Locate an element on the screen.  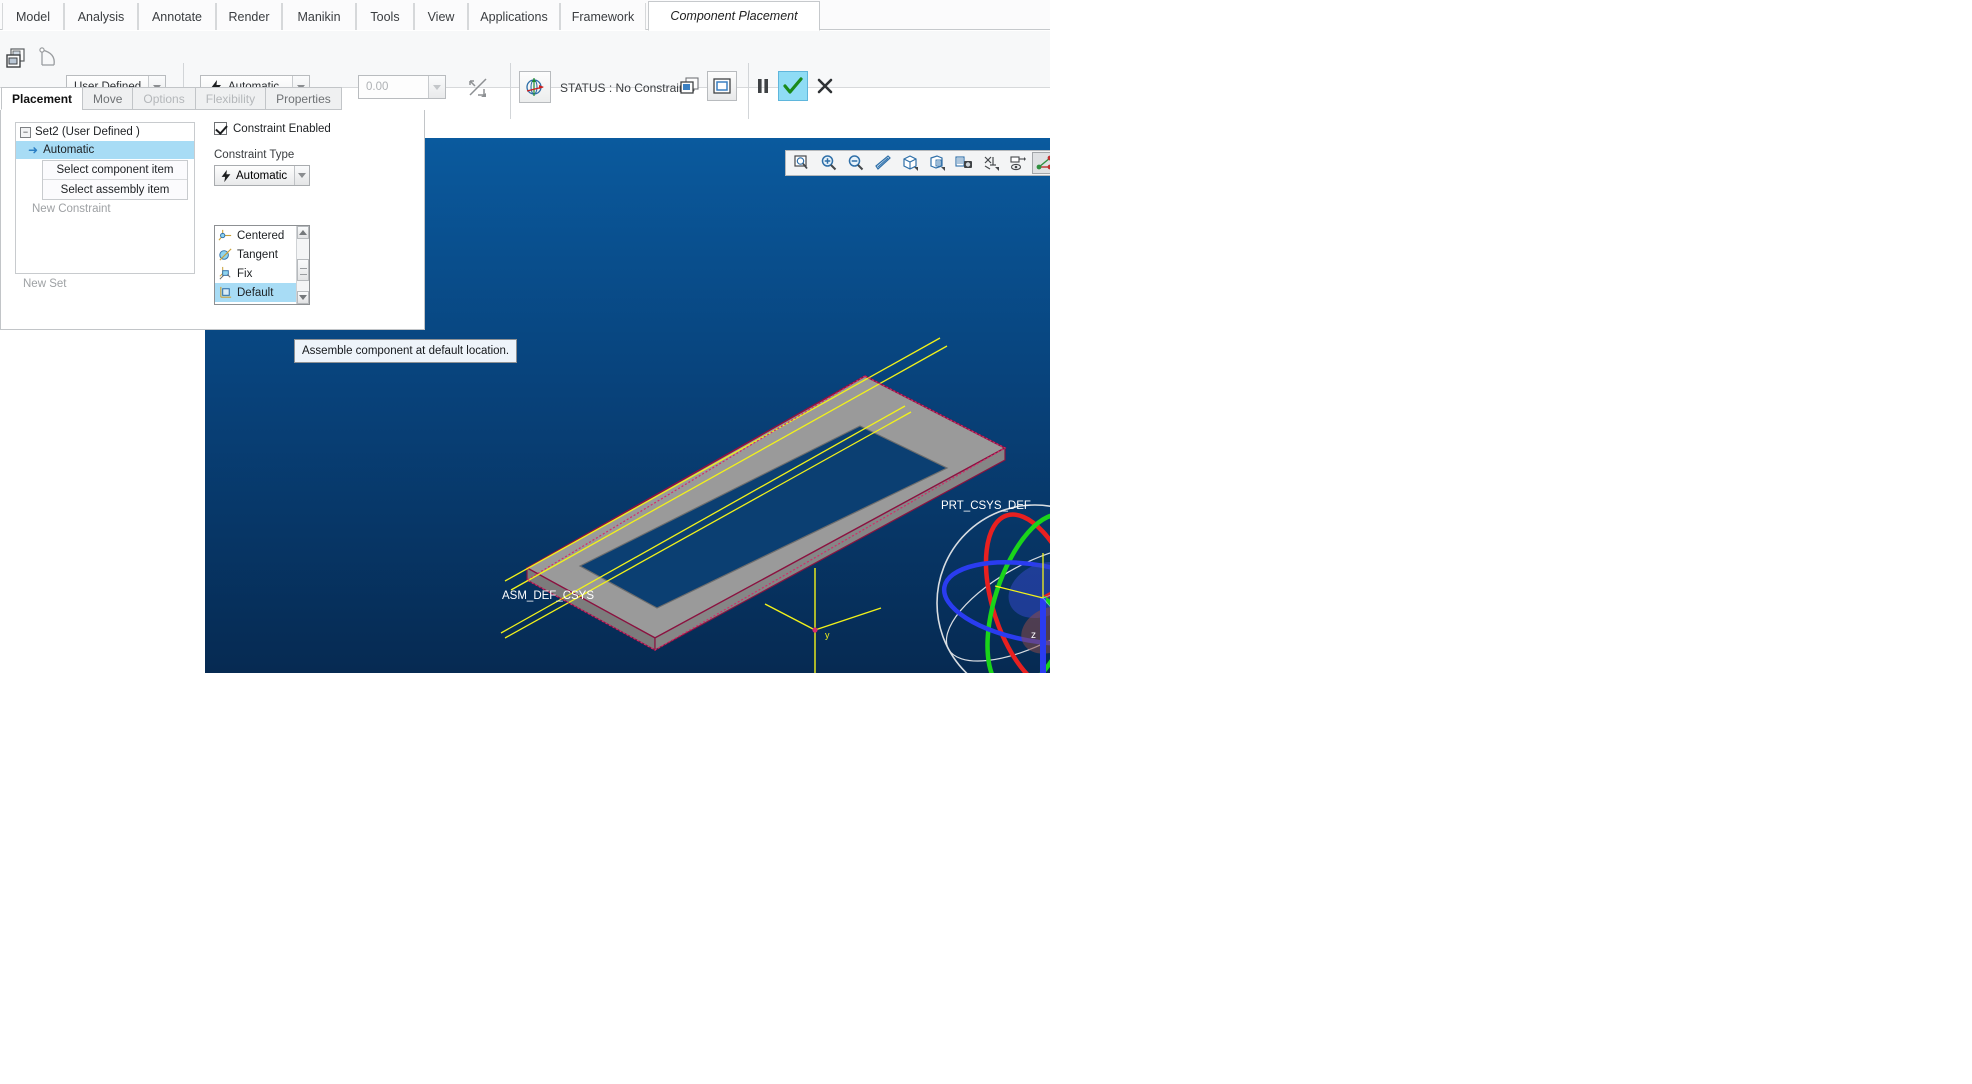
constraint-type-selected-value: Automatic is located at coordinates (262, 175).